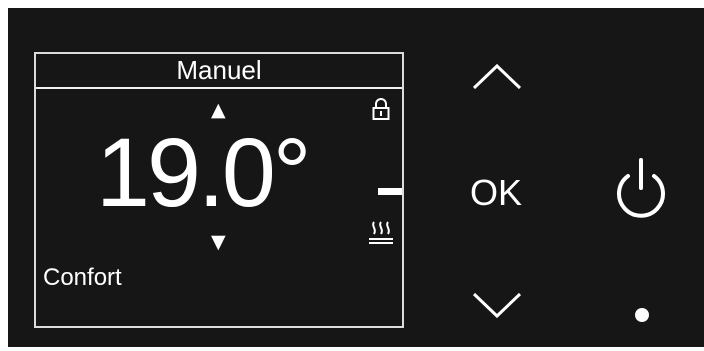 The image size is (704, 351). I want to click on status-indicator-dot, so click(642, 315).